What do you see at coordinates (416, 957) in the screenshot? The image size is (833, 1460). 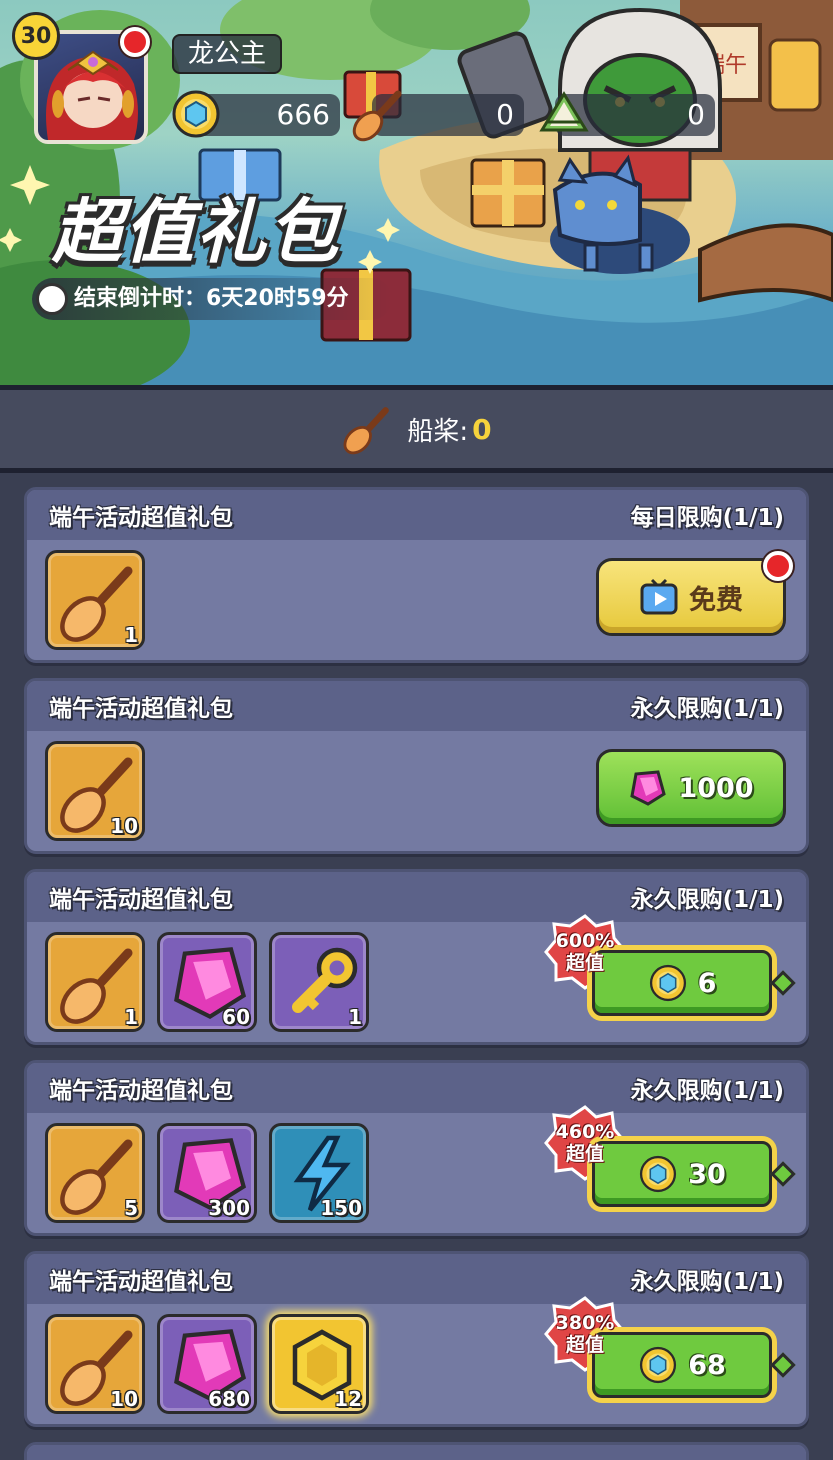 I see `gift-pack-card: 端午活动超值礼包 永久限购(1/1) 1 60 1 600% 超值 6` at bounding box center [416, 957].